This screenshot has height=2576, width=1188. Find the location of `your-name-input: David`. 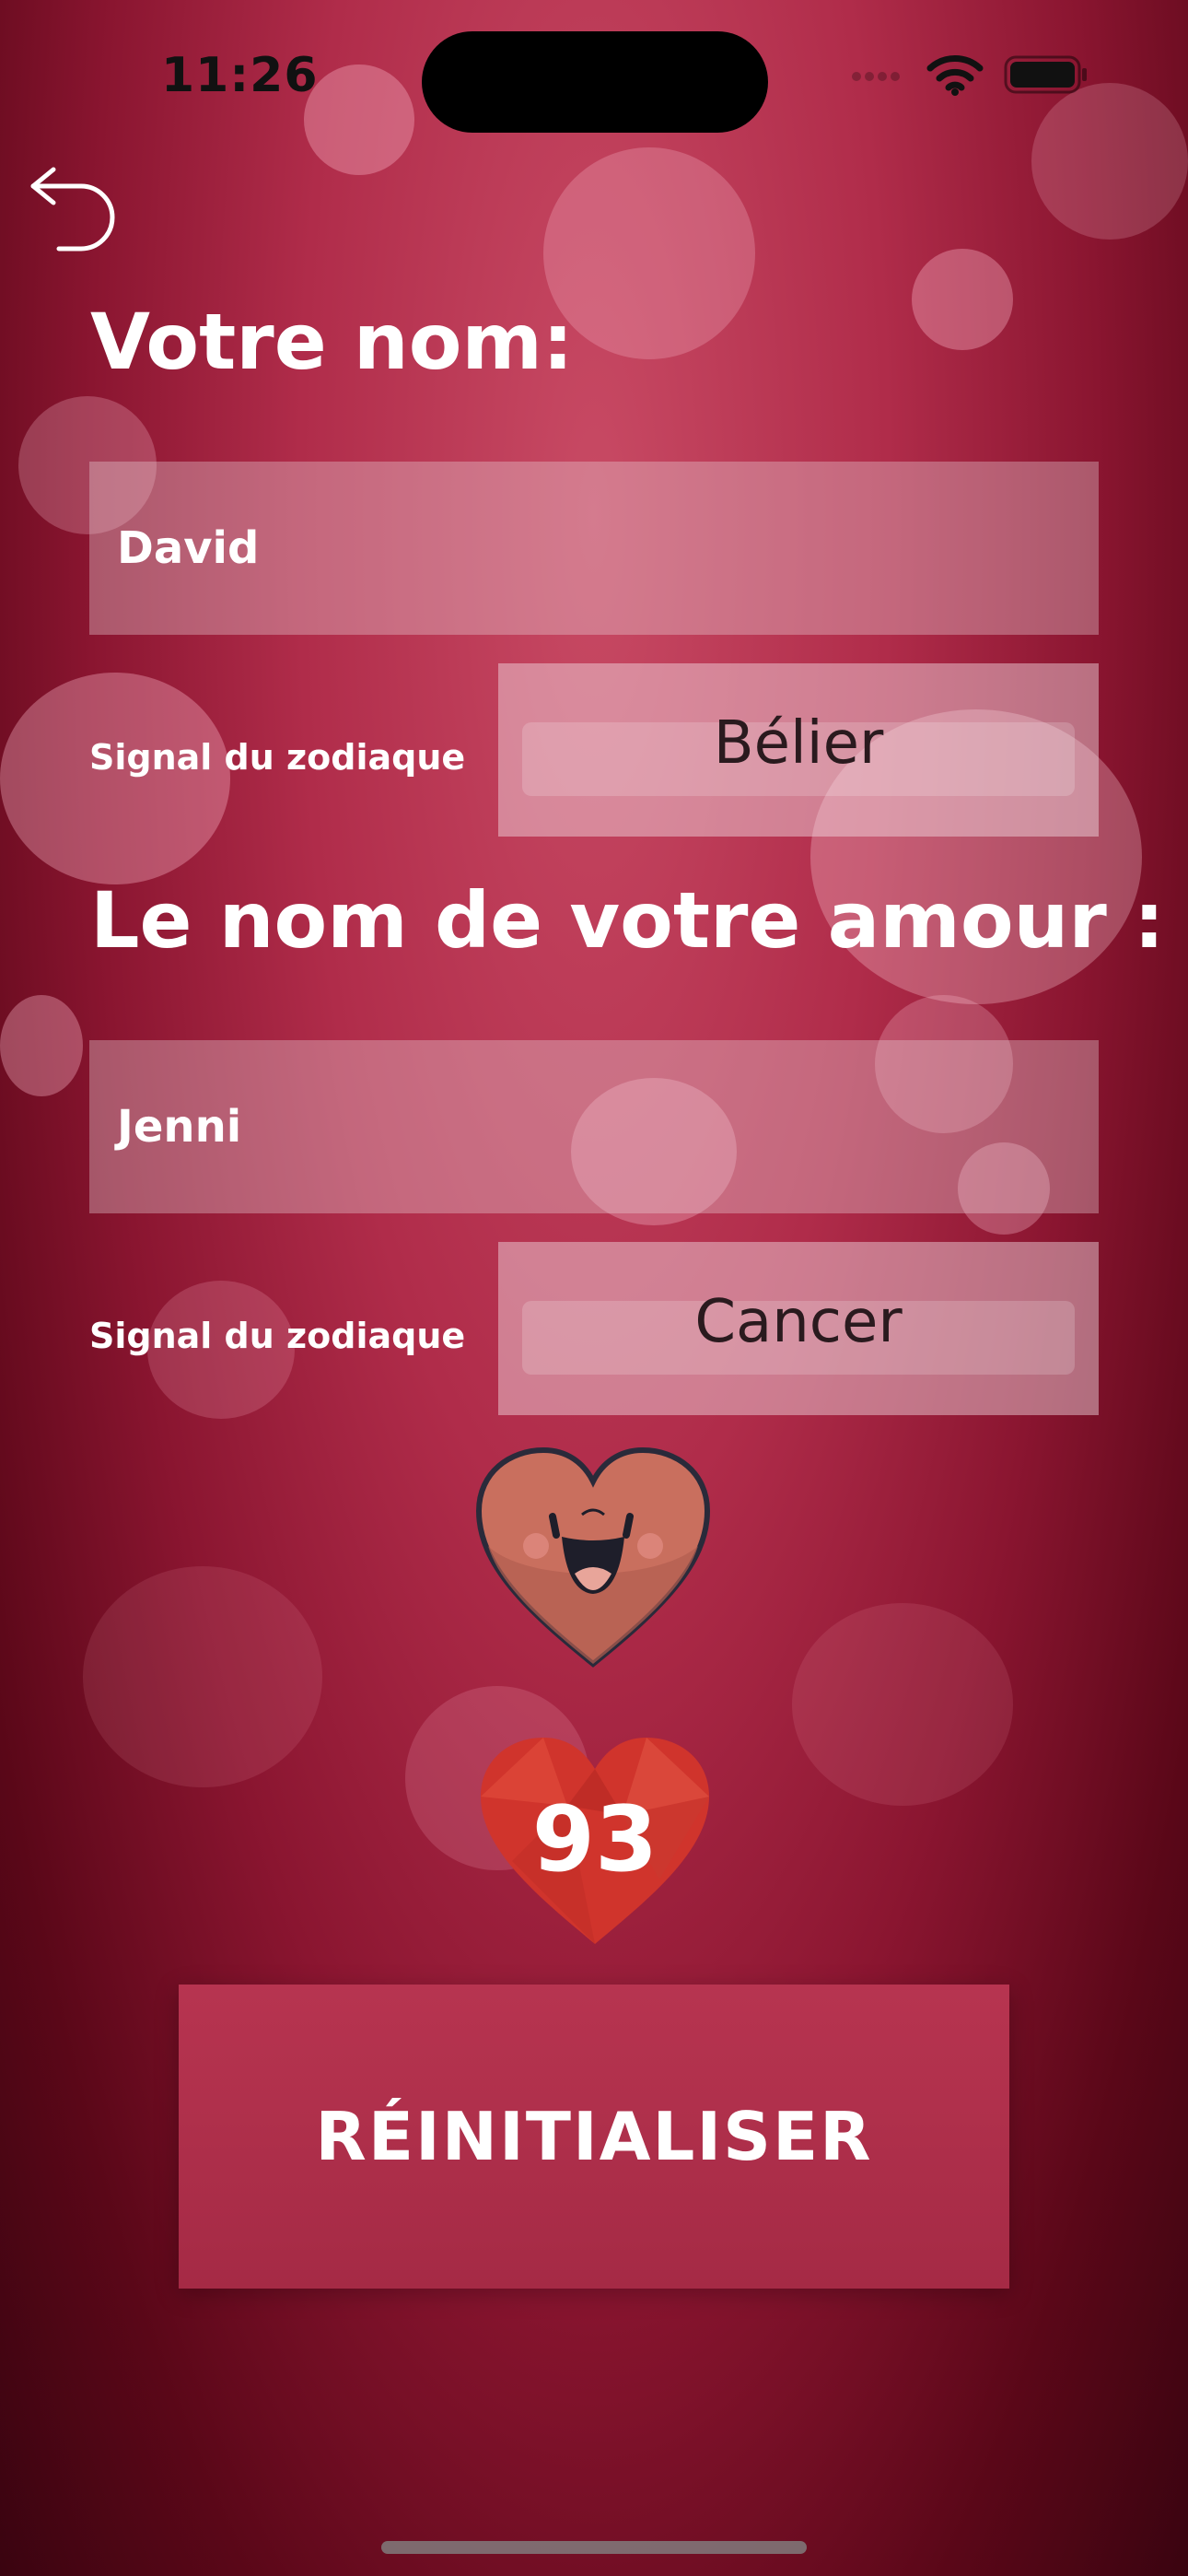

your-name-input: David is located at coordinates (594, 548).